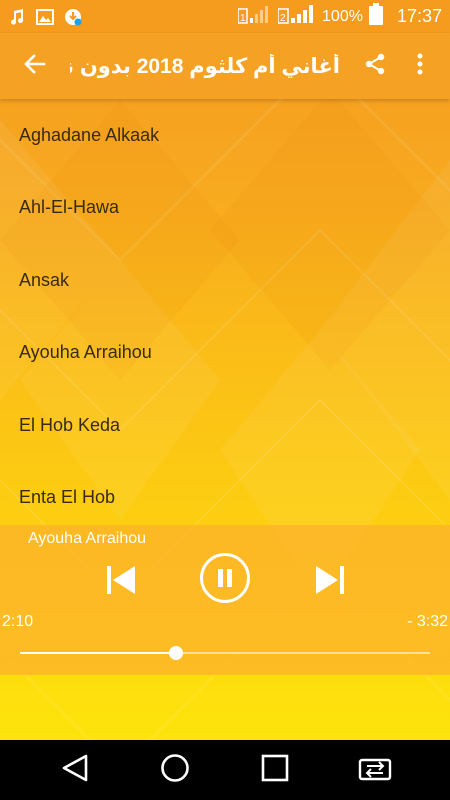 The image size is (450, 800). What do you see at coordinates (225, 135) in the screenshot?
I see `list-item: Aghadane Alkaak` at bounding box center [225, 135].